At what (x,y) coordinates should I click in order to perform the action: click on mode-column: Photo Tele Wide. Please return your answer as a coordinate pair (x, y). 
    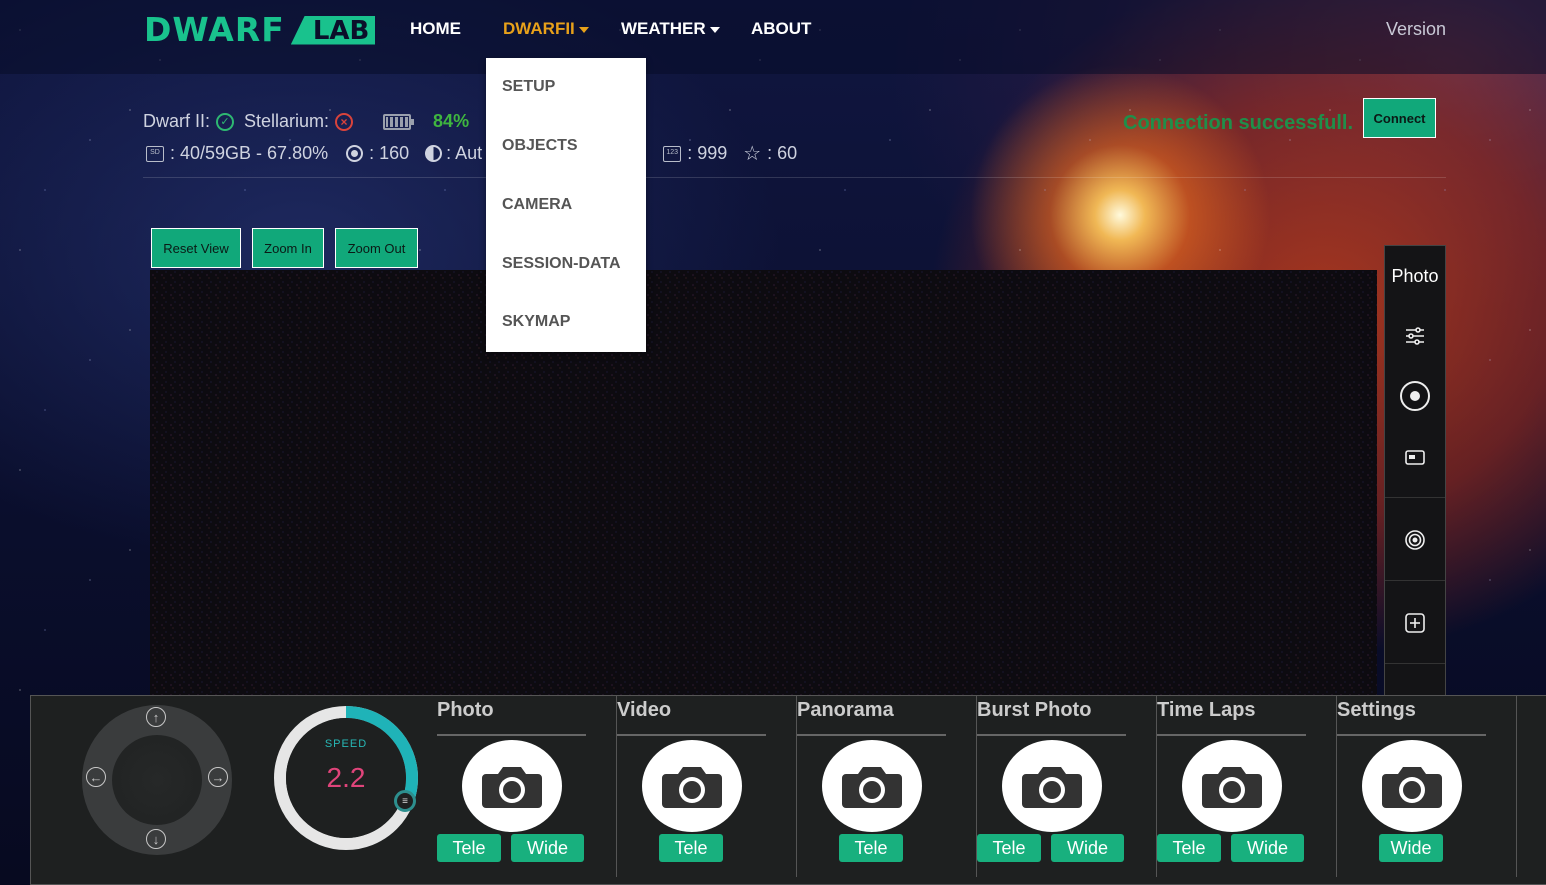
    Looking at the image, I should click on (527, 786).